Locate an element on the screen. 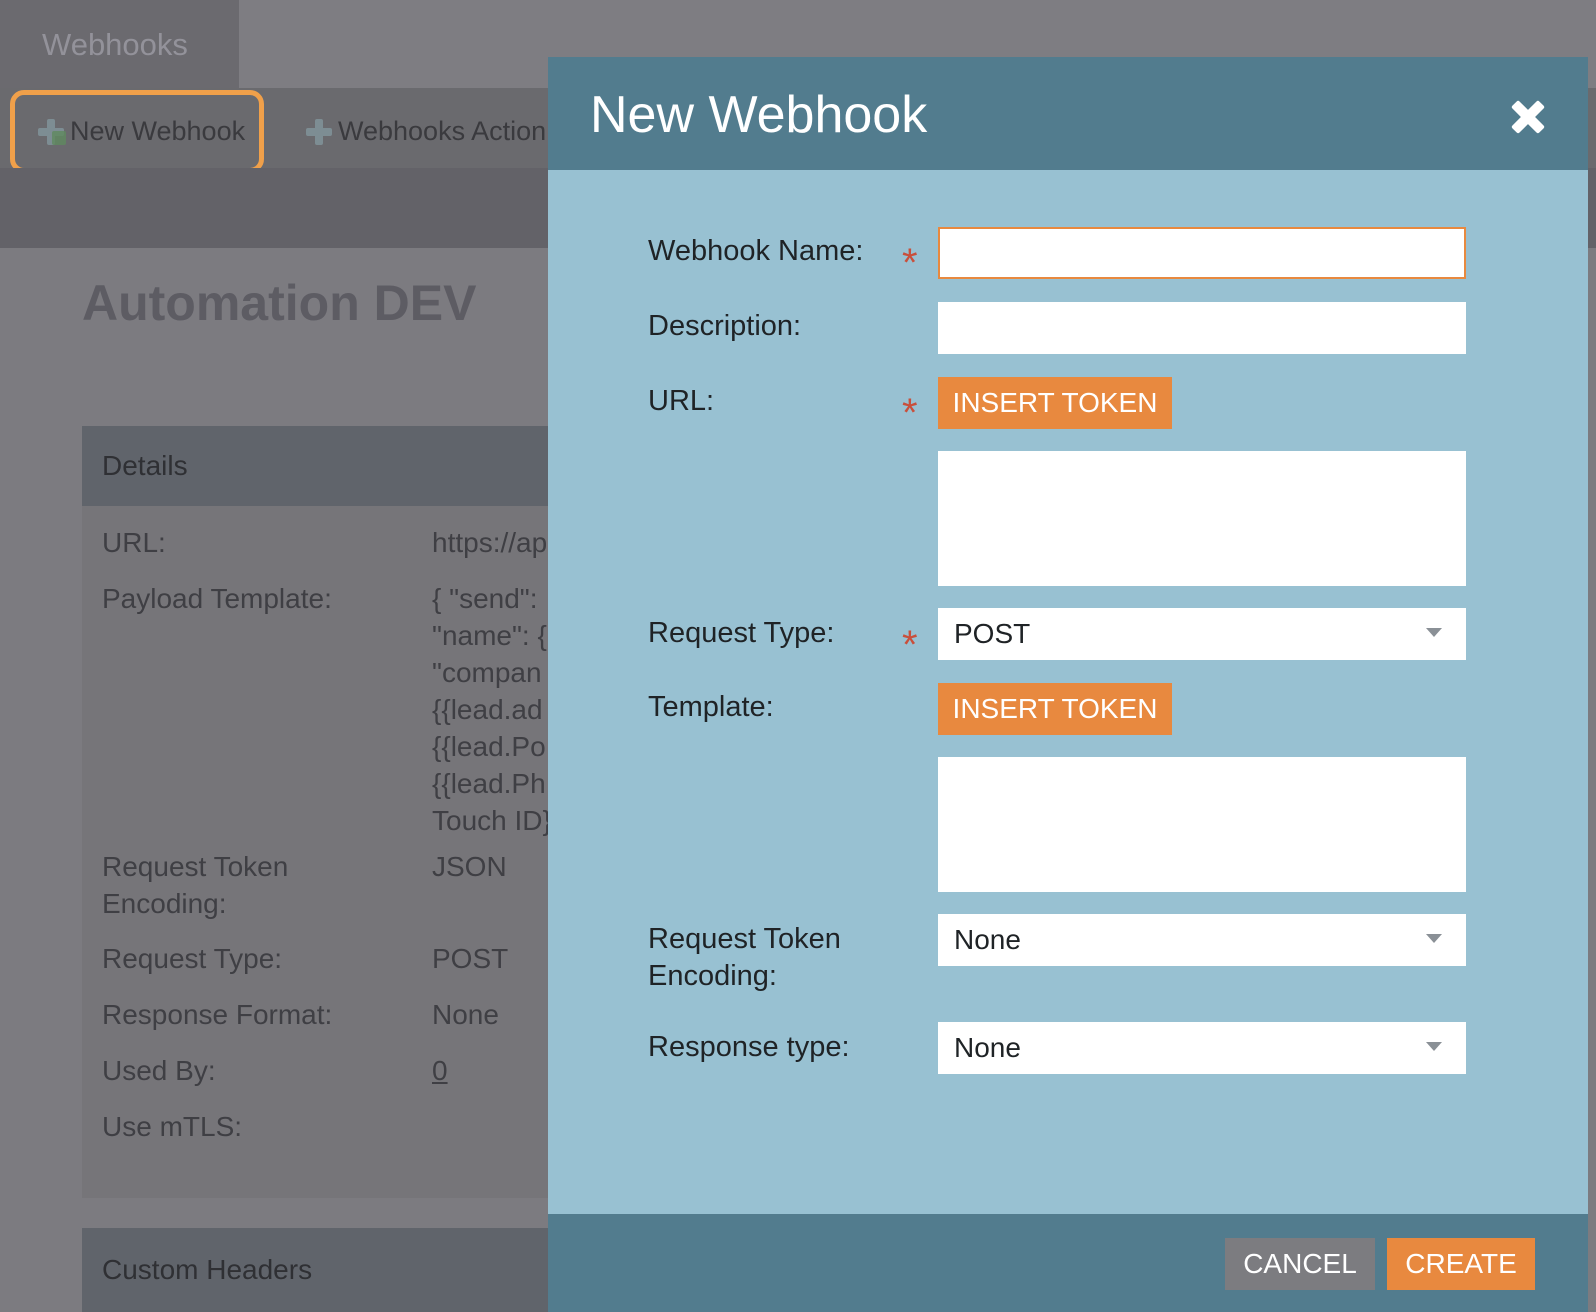 Image resolution: width=1596 pixels, height=1312 pixels. dialog-header: New Webhook is located at coordinates (1068, 113).